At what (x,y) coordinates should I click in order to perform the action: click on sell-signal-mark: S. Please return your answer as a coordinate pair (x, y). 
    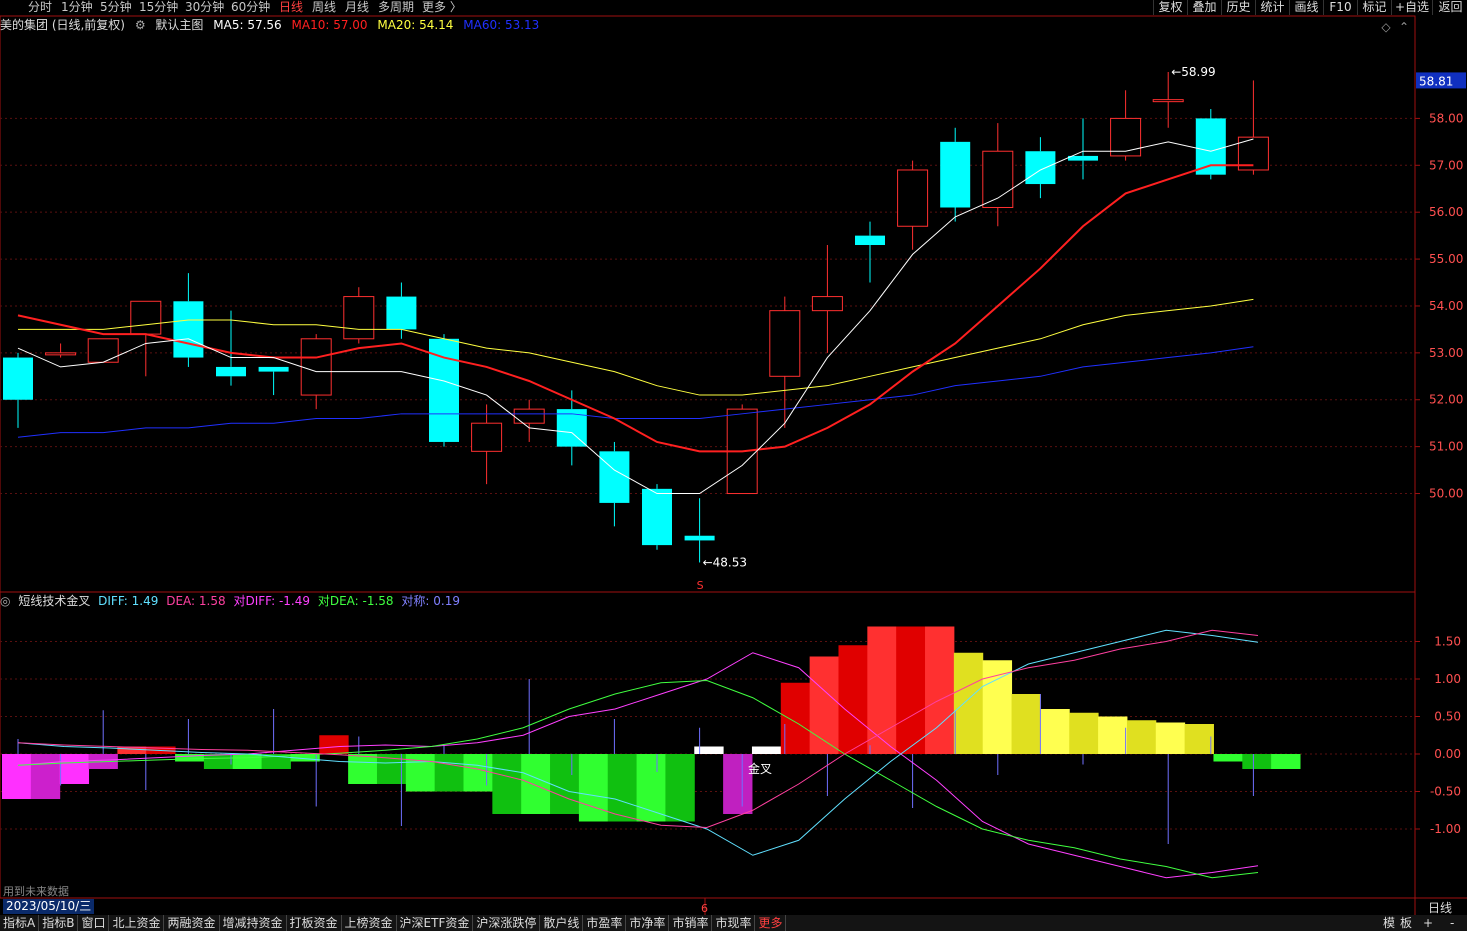
    Looking at the image, I should click on (700, 585).